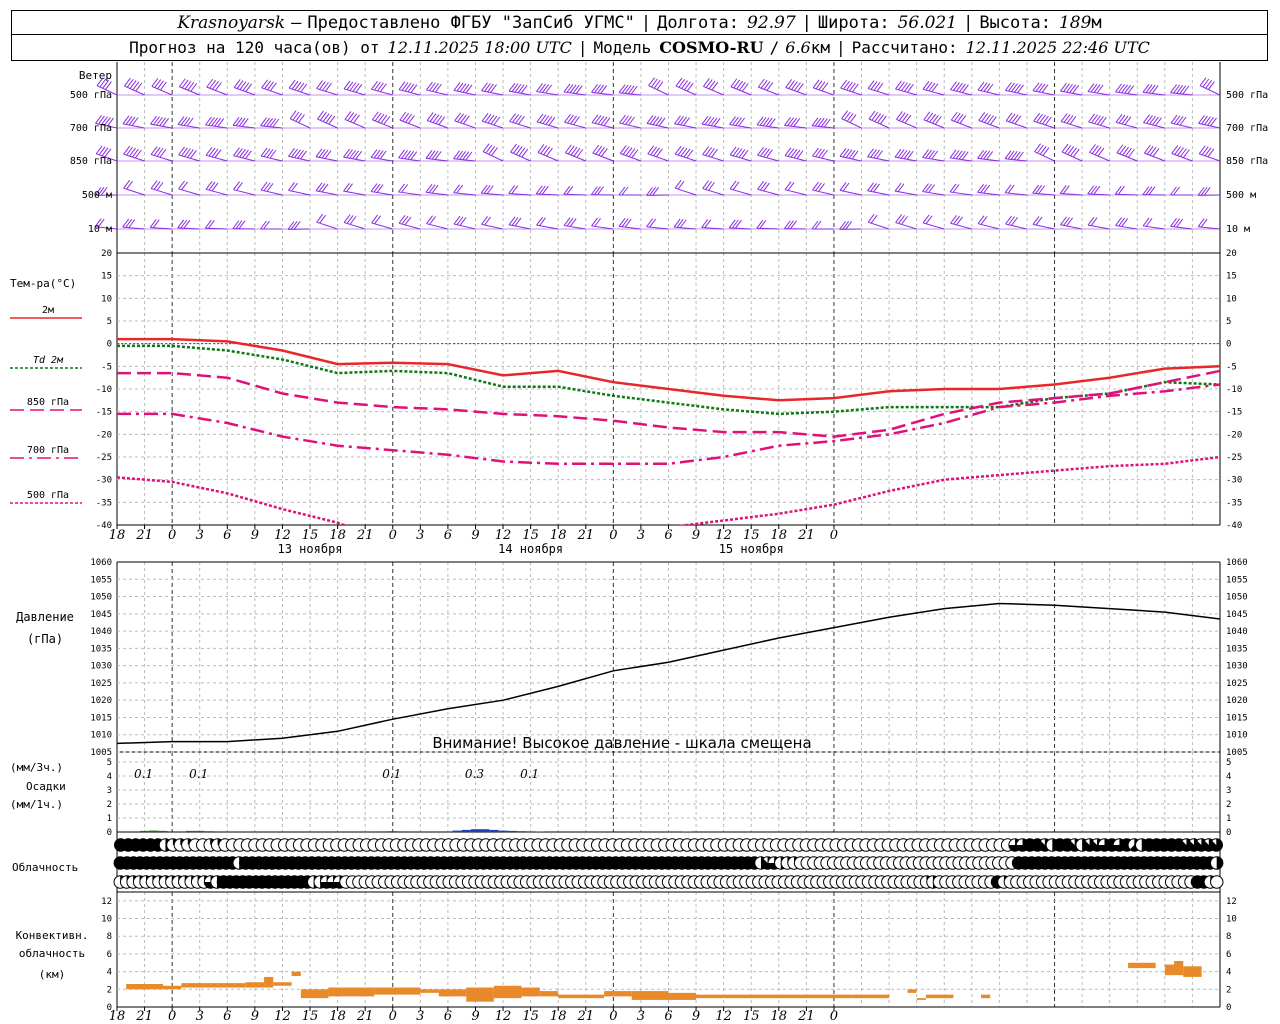  What do you see at coordinates (104, 435) in the screenshot?
I see `temp-tick-label-left: -20` at bounding box center [104, 435].